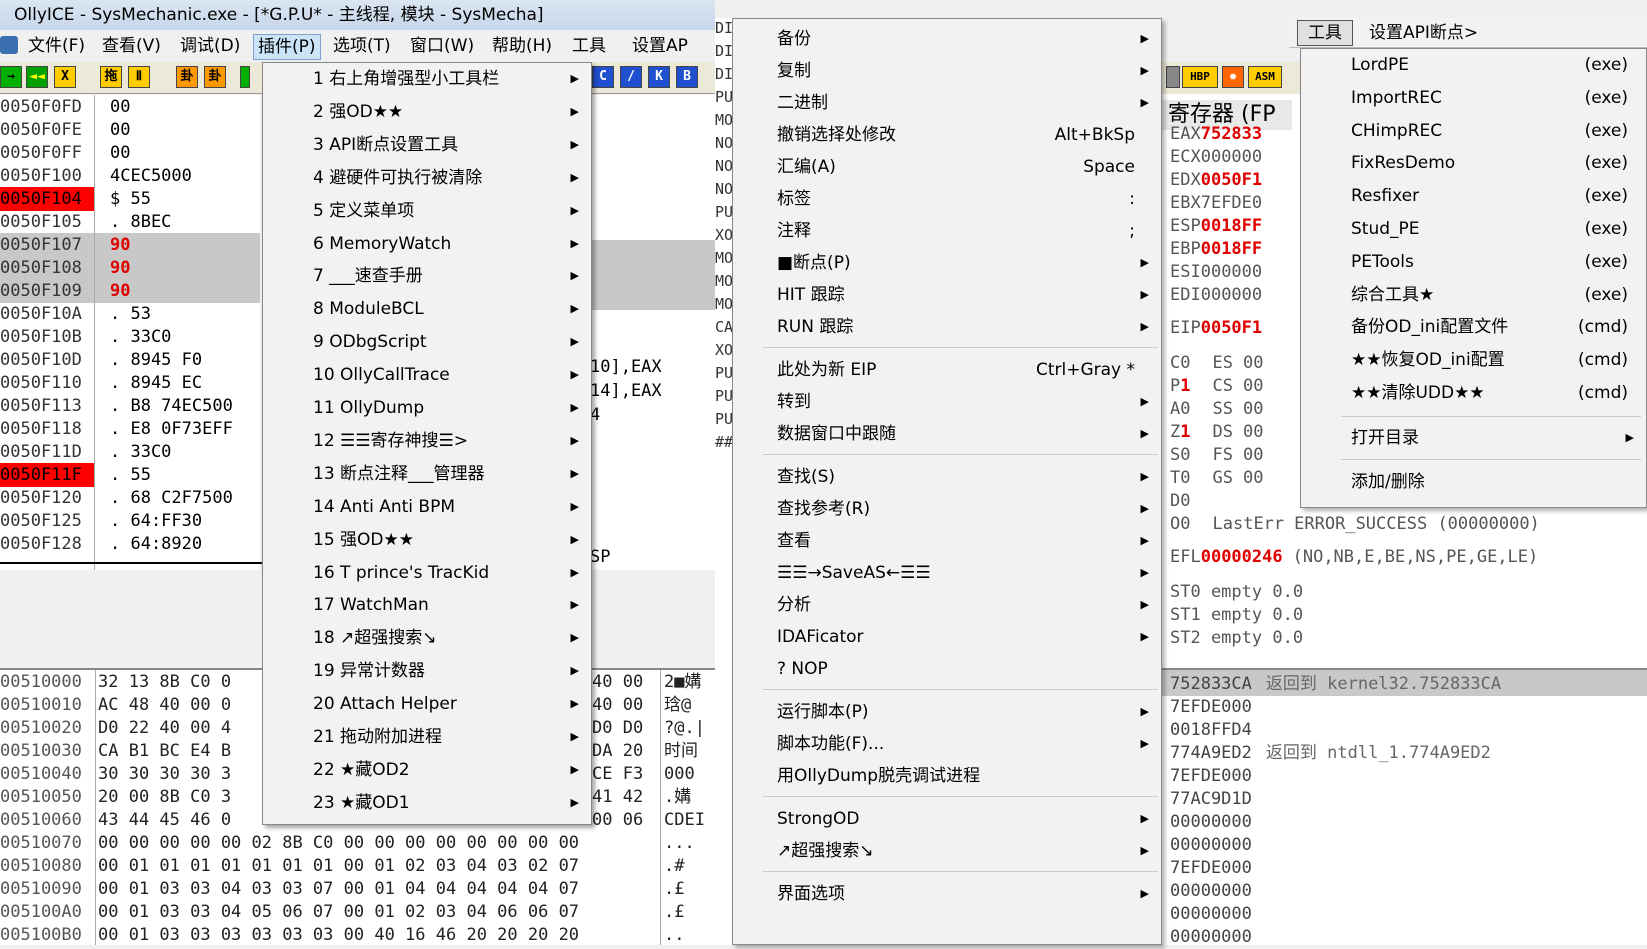 The height and width of the screenshot is (949, 1647). Describe the element at coordinates (1474, 196) in the screenshot. I see `tools-menu-item: Resfixer (exe)` at that location.